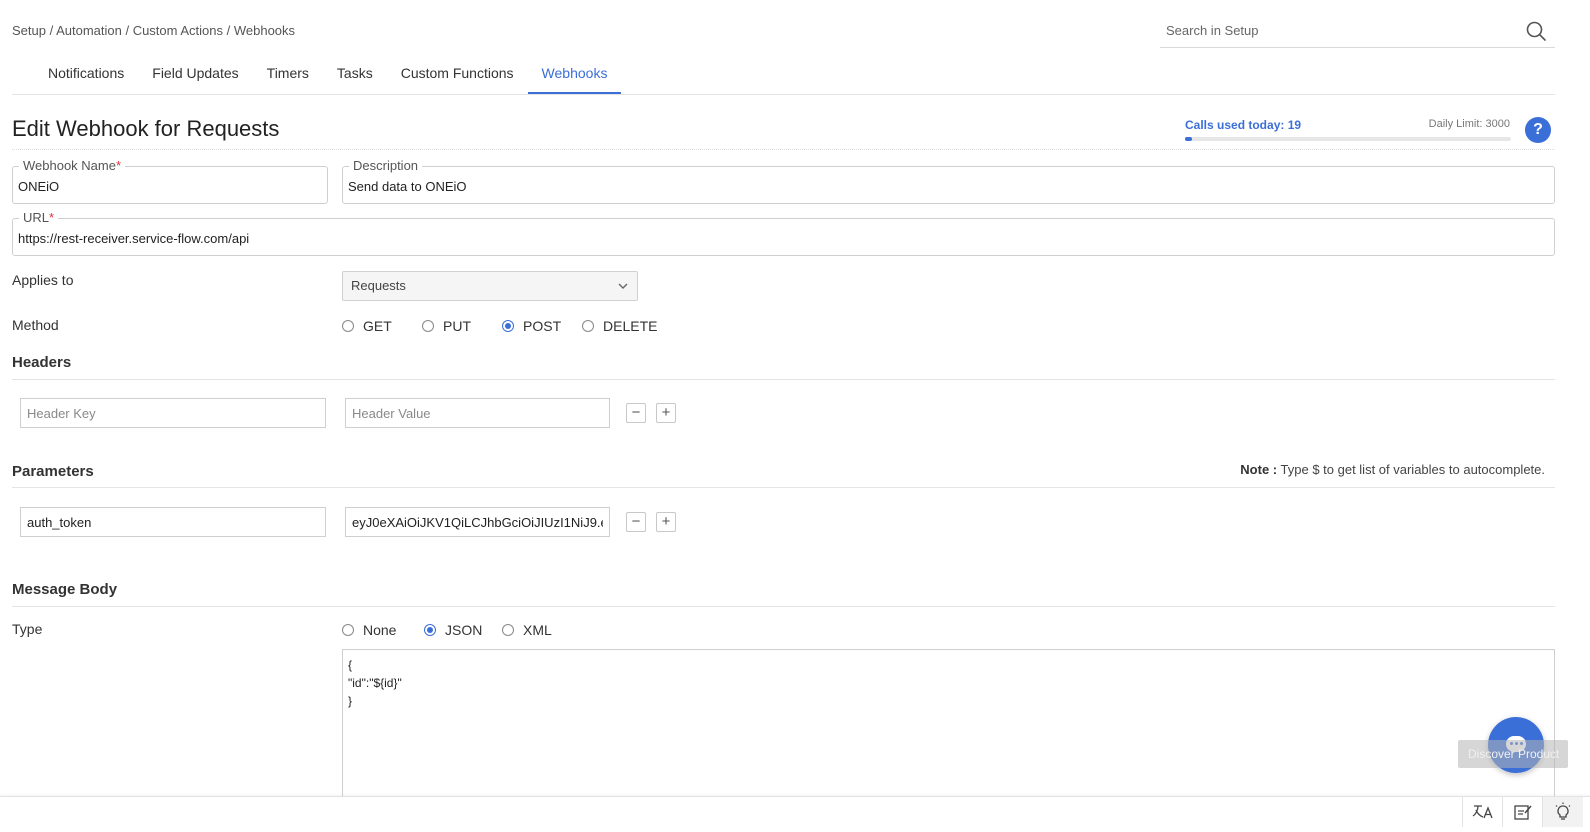 This screenshot has height=832, width=1590. I want to click on parameters-section-title: Parameters, so click(53, 471).